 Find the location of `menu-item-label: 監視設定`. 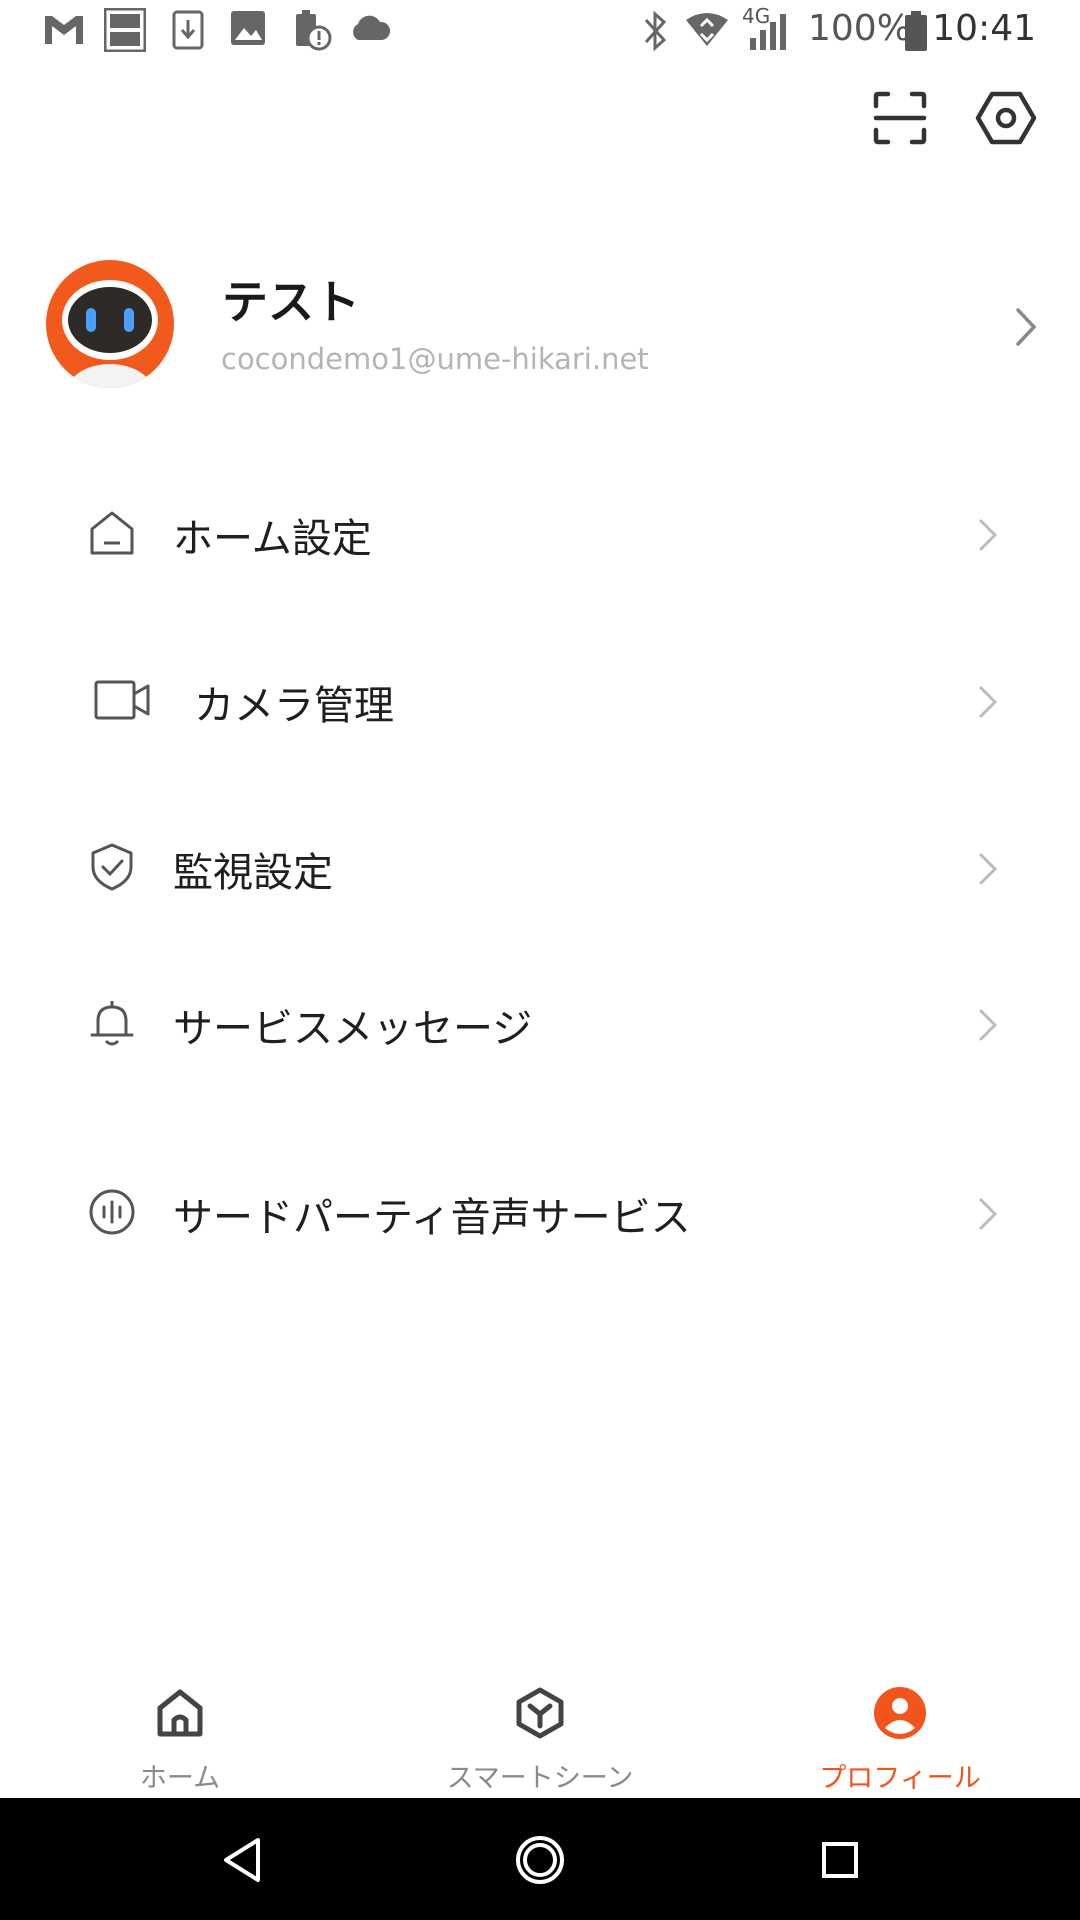

menu-item-label: 監視設定 is located at coordinates (253, 873).